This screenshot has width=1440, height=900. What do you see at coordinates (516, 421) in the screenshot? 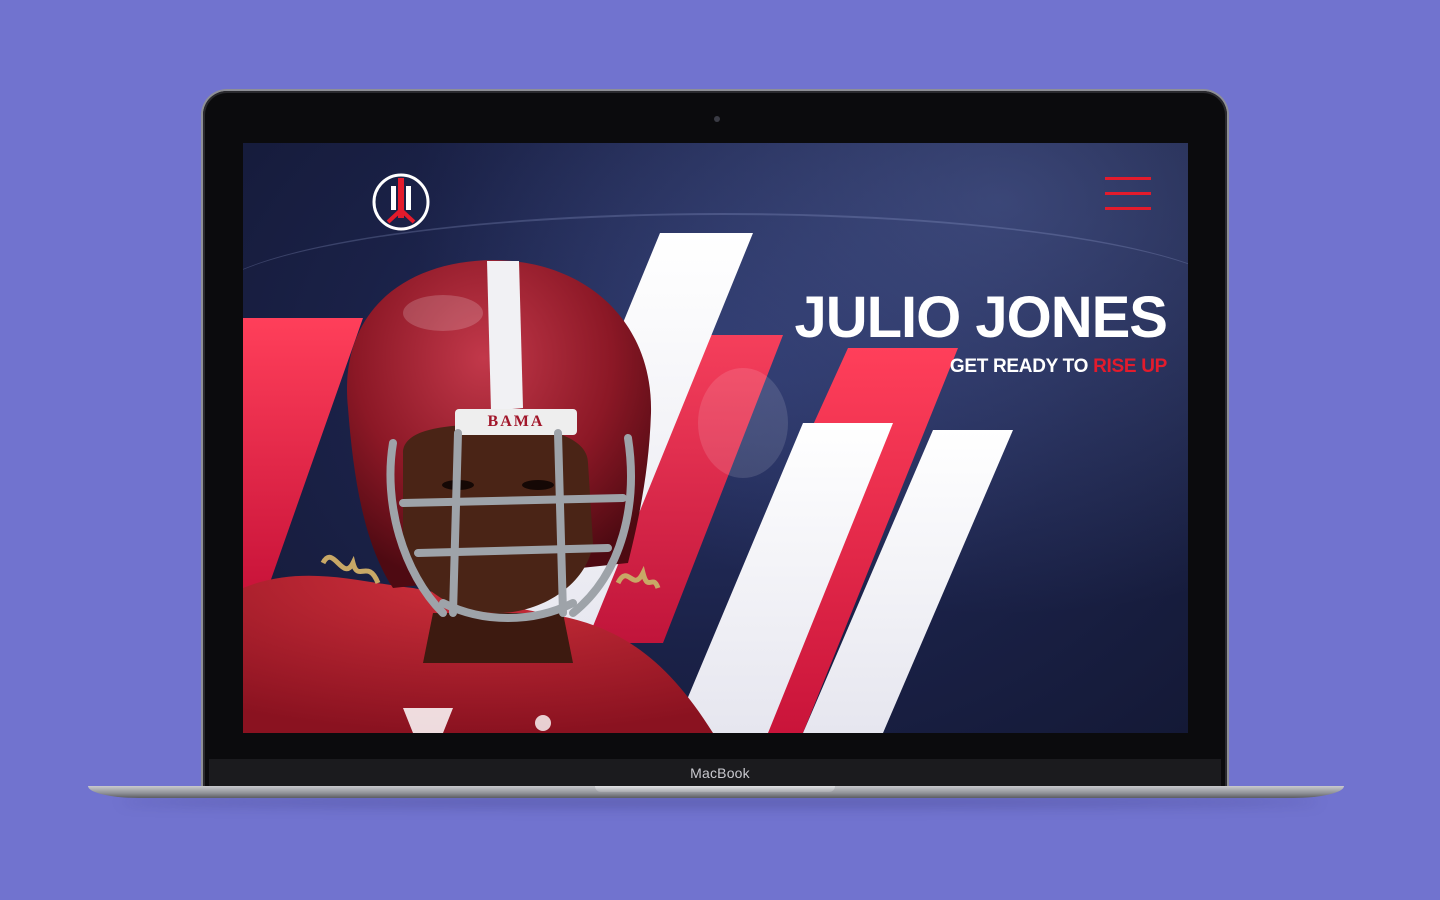
I see `helmet-label: BAMA` at bounding box center [516, 421].